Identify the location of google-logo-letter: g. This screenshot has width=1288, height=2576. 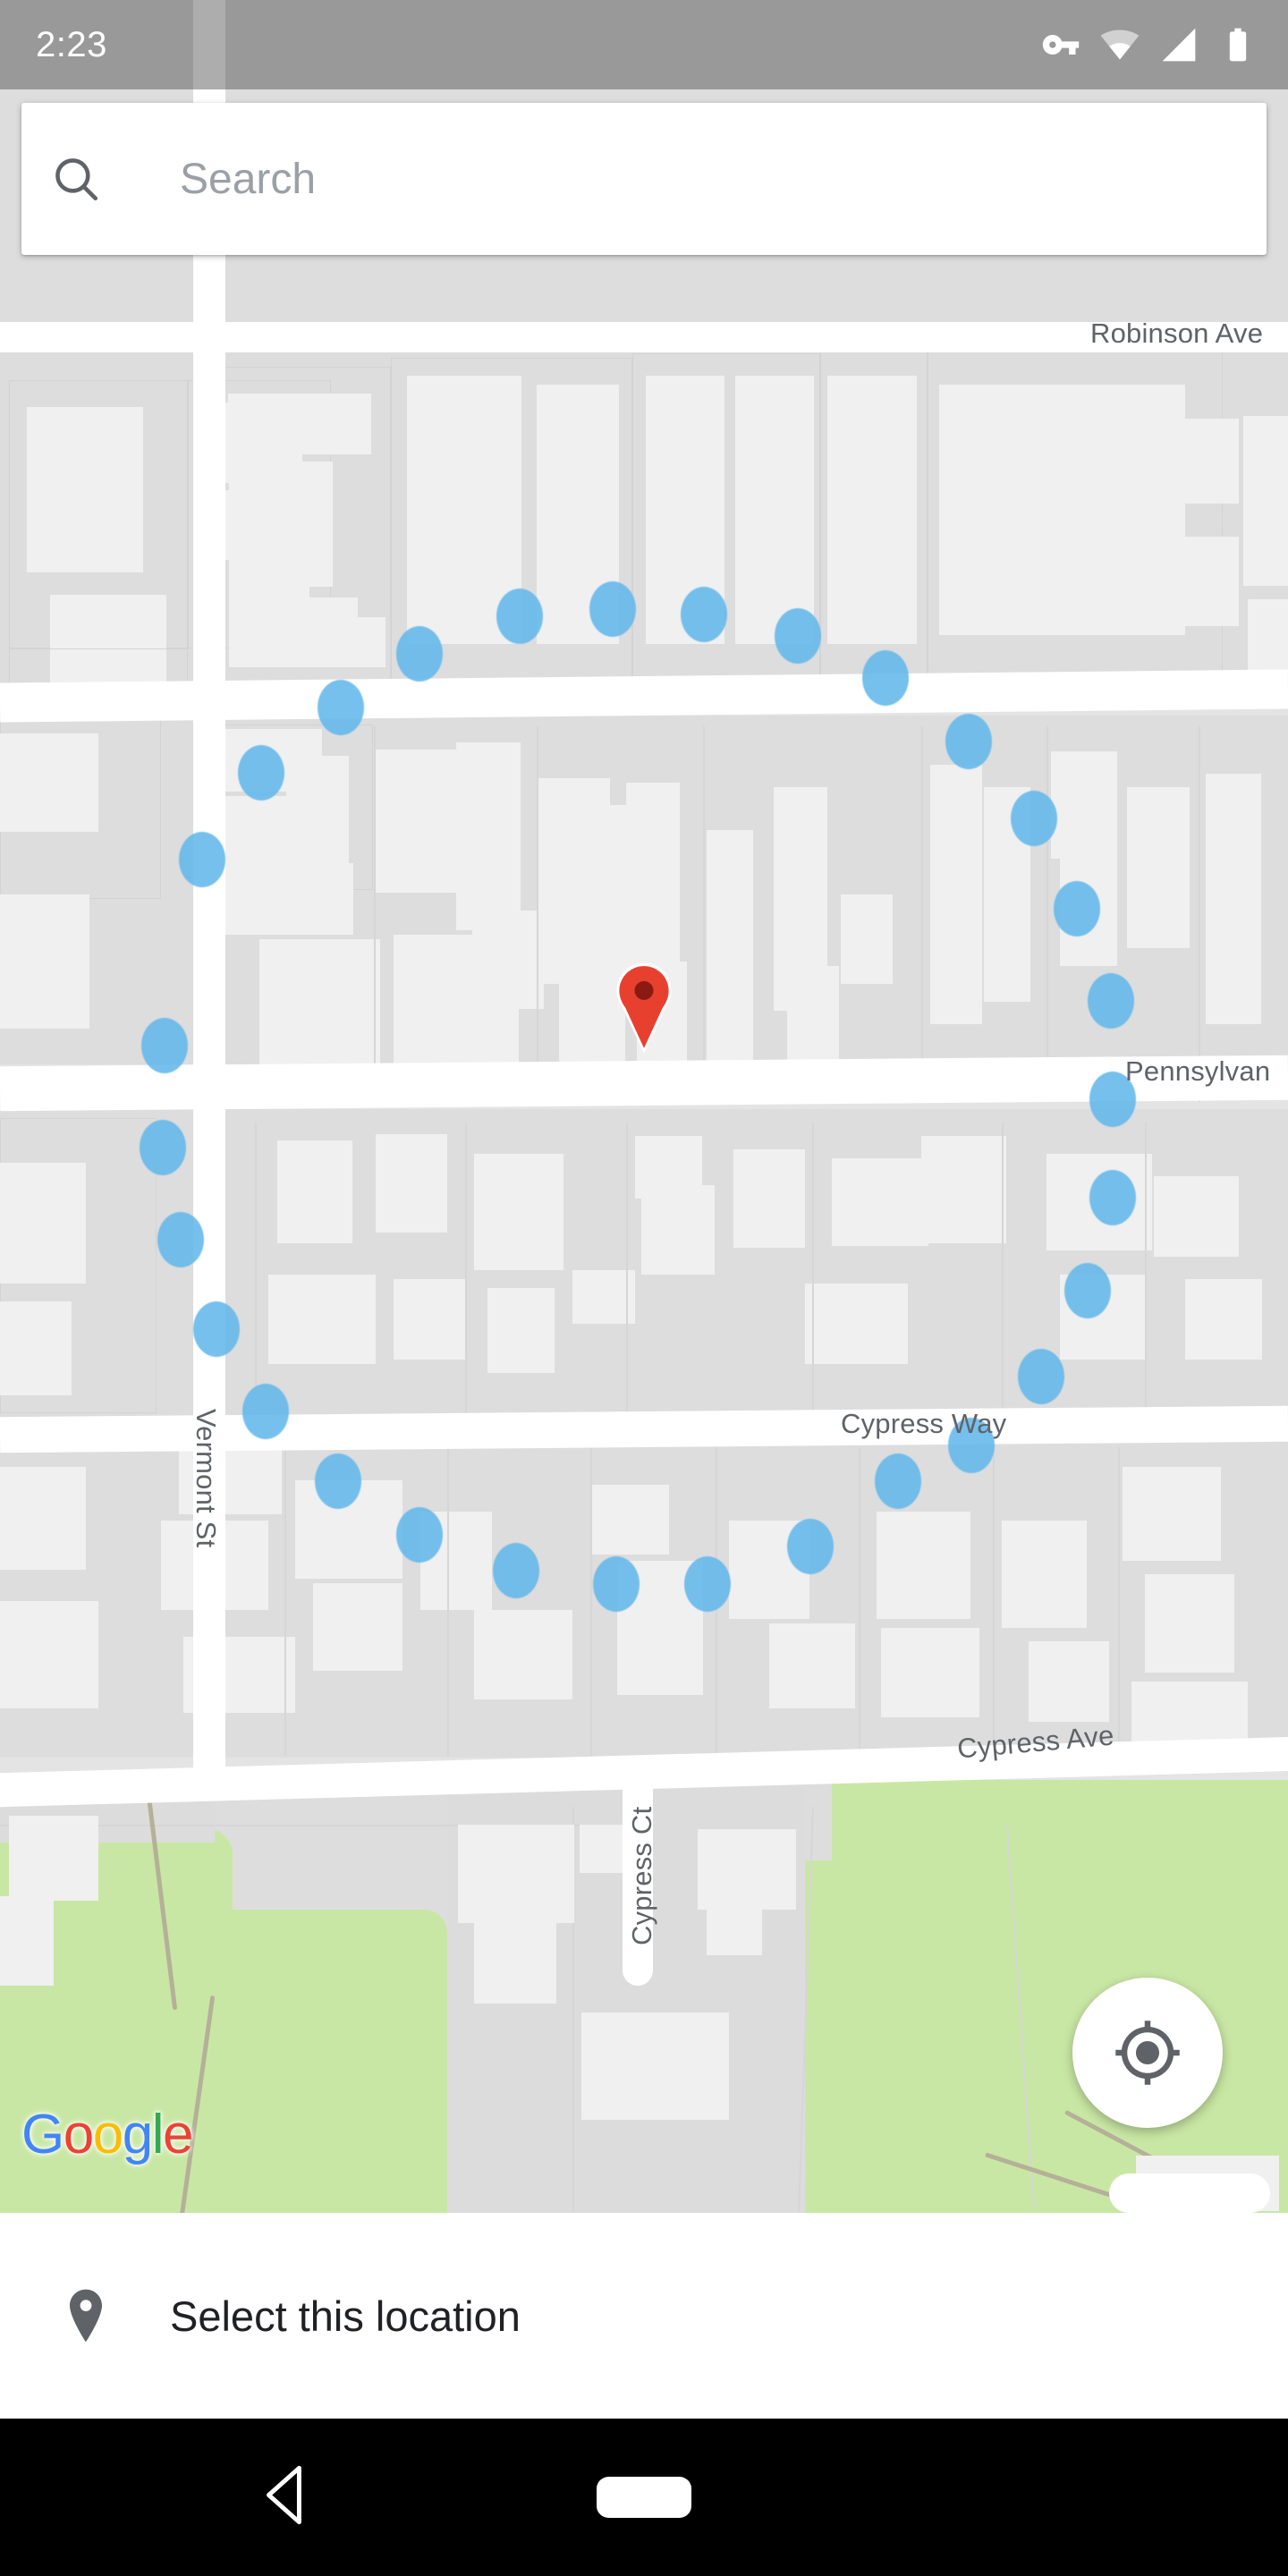
(137, 2134).